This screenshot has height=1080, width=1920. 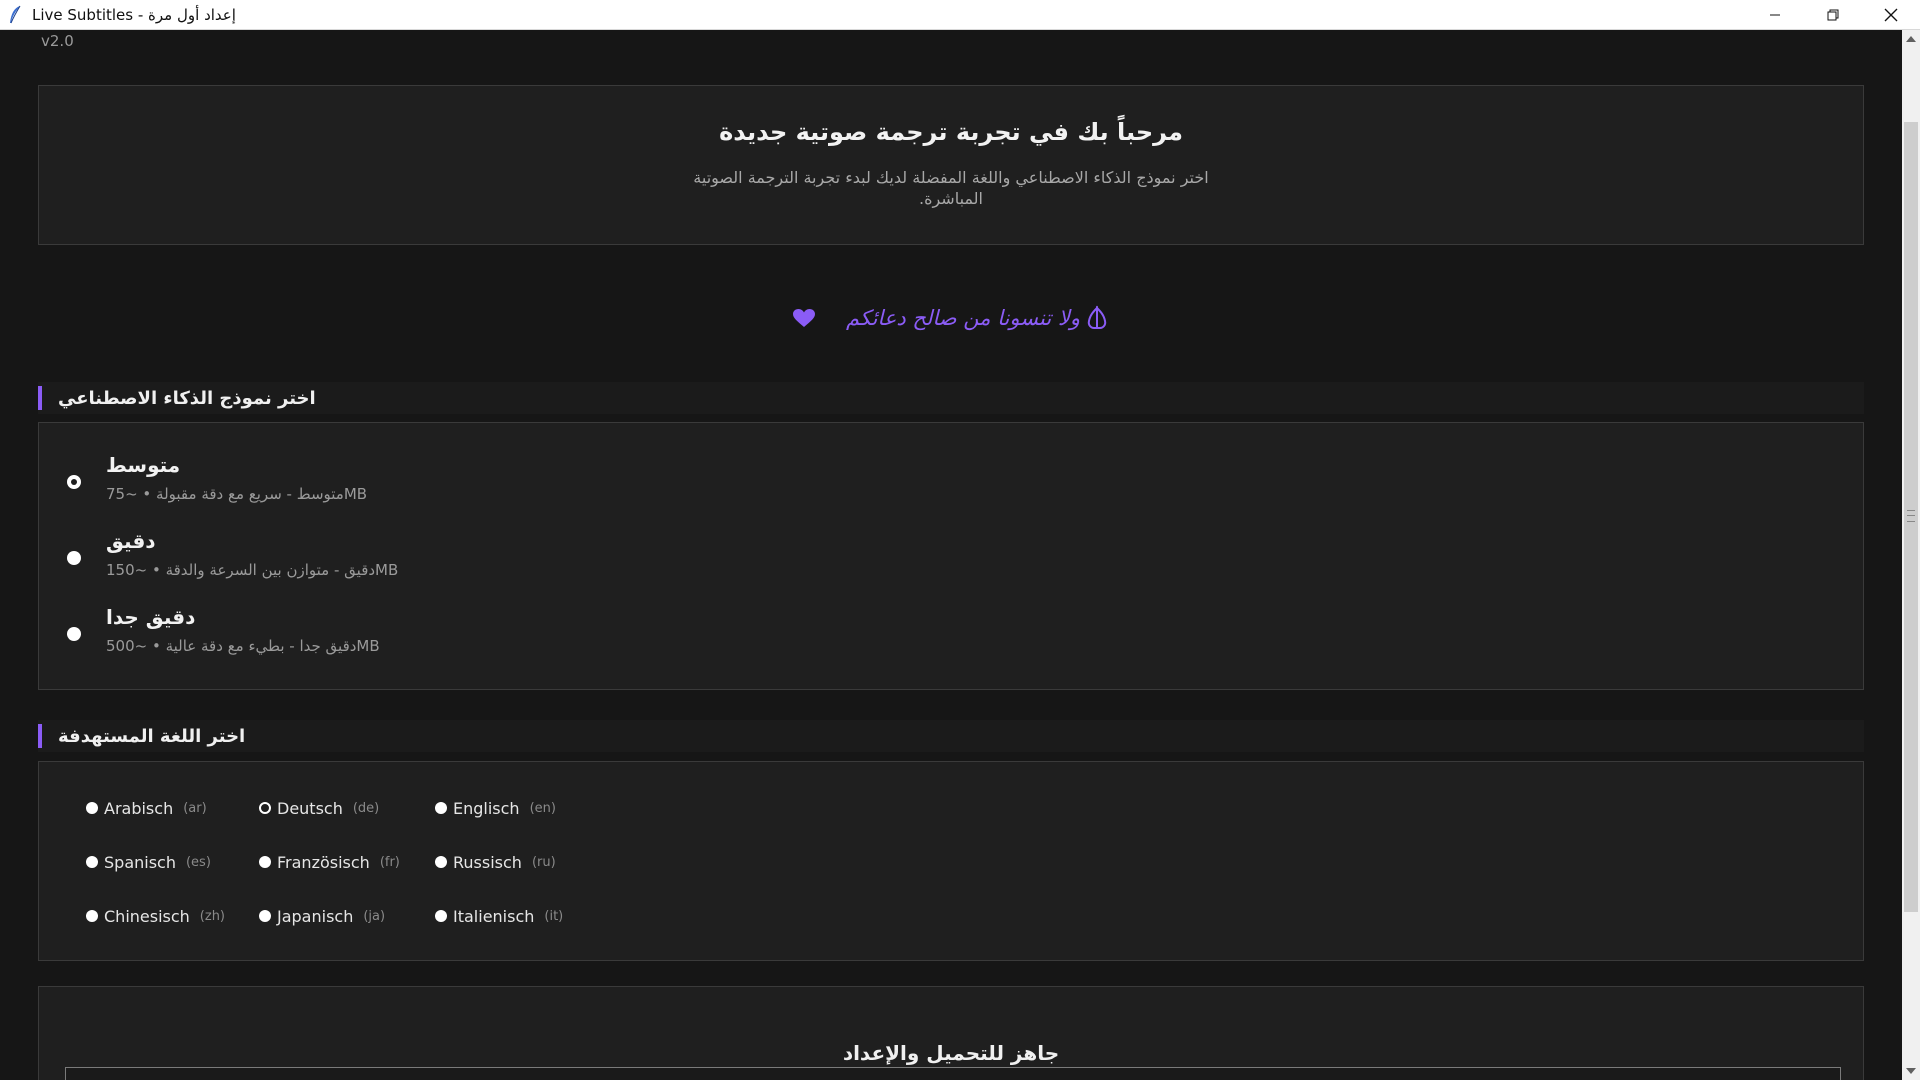 What do you see at coordinates (187, 398) in the screenshot?
I see `model-section-title: اختر نموذج الذكاء الاصطناعي` at bounding box center [187, 398].